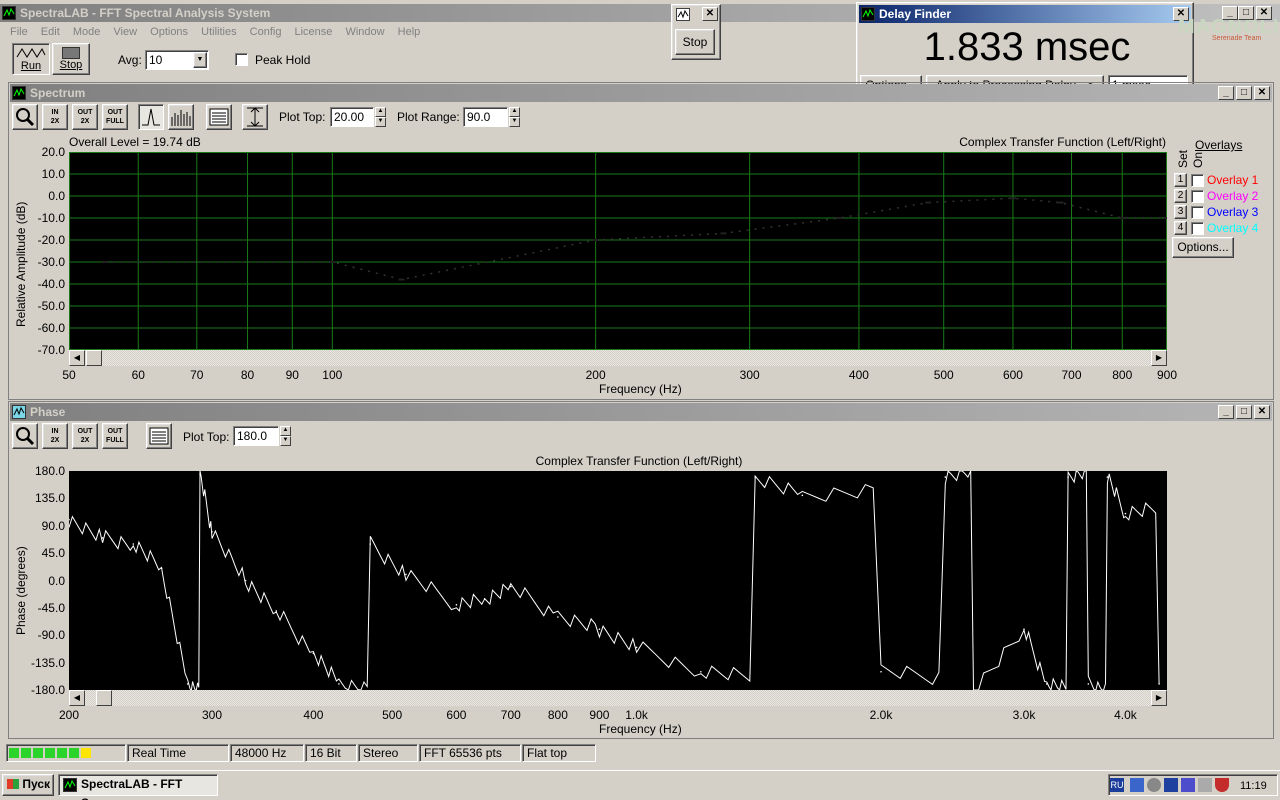  What do you see at coordinates (1180, 212) in the screenshot?
I see `overlay-set-button: 3` at bounding box center [1180, 212].